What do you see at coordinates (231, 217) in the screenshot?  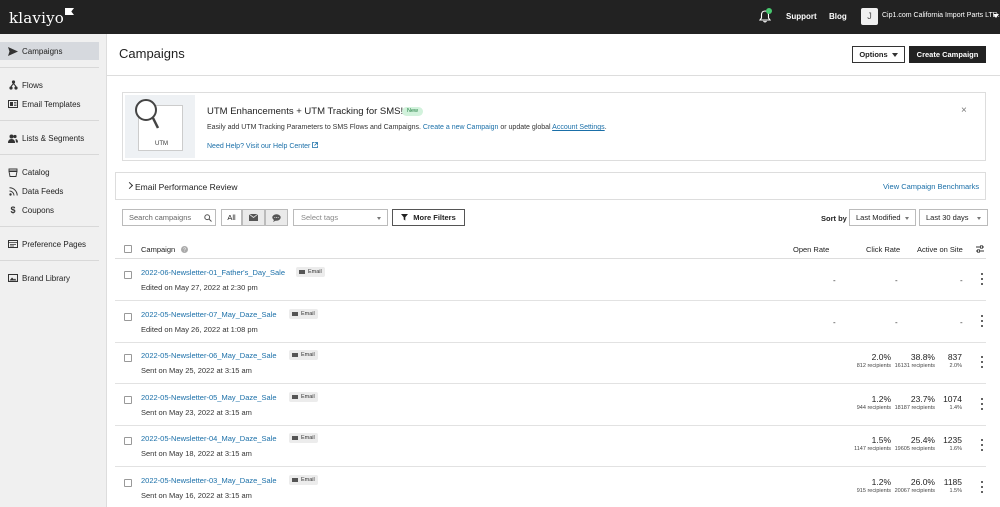 I see `type-filter-all: All` at bounding box center [231, 217].